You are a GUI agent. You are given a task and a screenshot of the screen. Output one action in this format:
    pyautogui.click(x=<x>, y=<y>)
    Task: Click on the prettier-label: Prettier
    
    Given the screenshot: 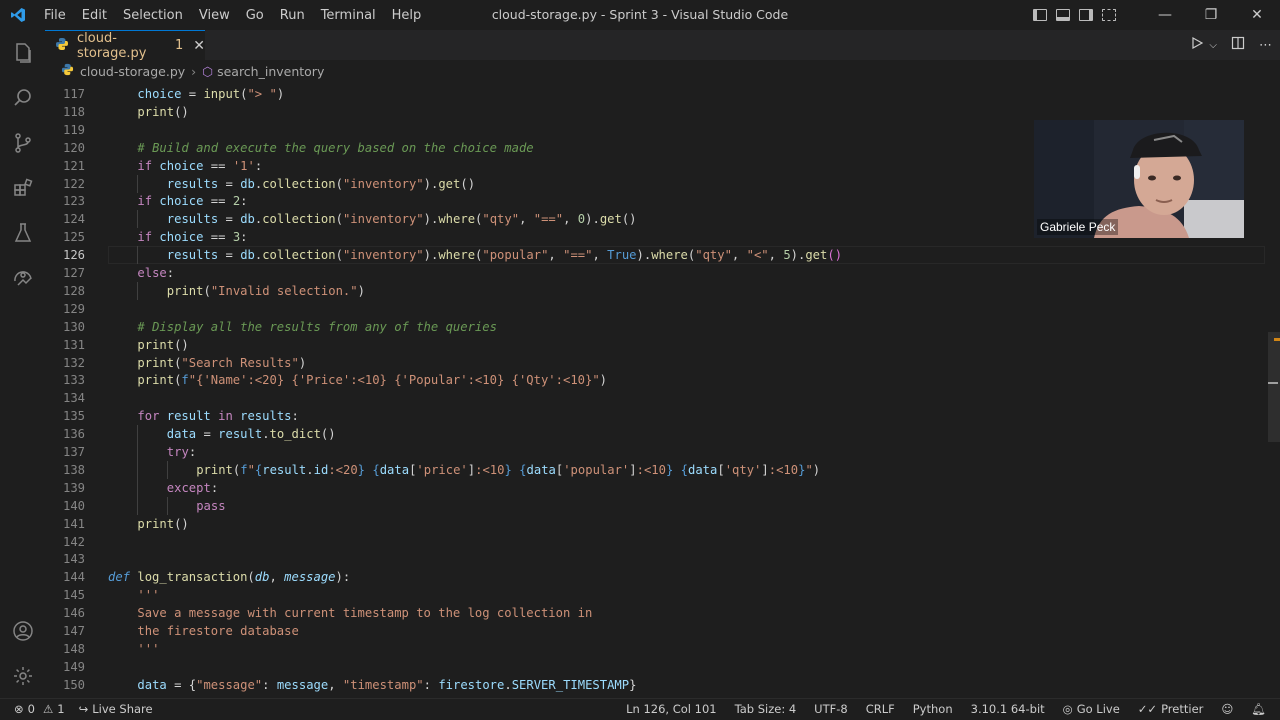 What is the action you would take?
    pyautogui.click(x=1182, y=709)
    